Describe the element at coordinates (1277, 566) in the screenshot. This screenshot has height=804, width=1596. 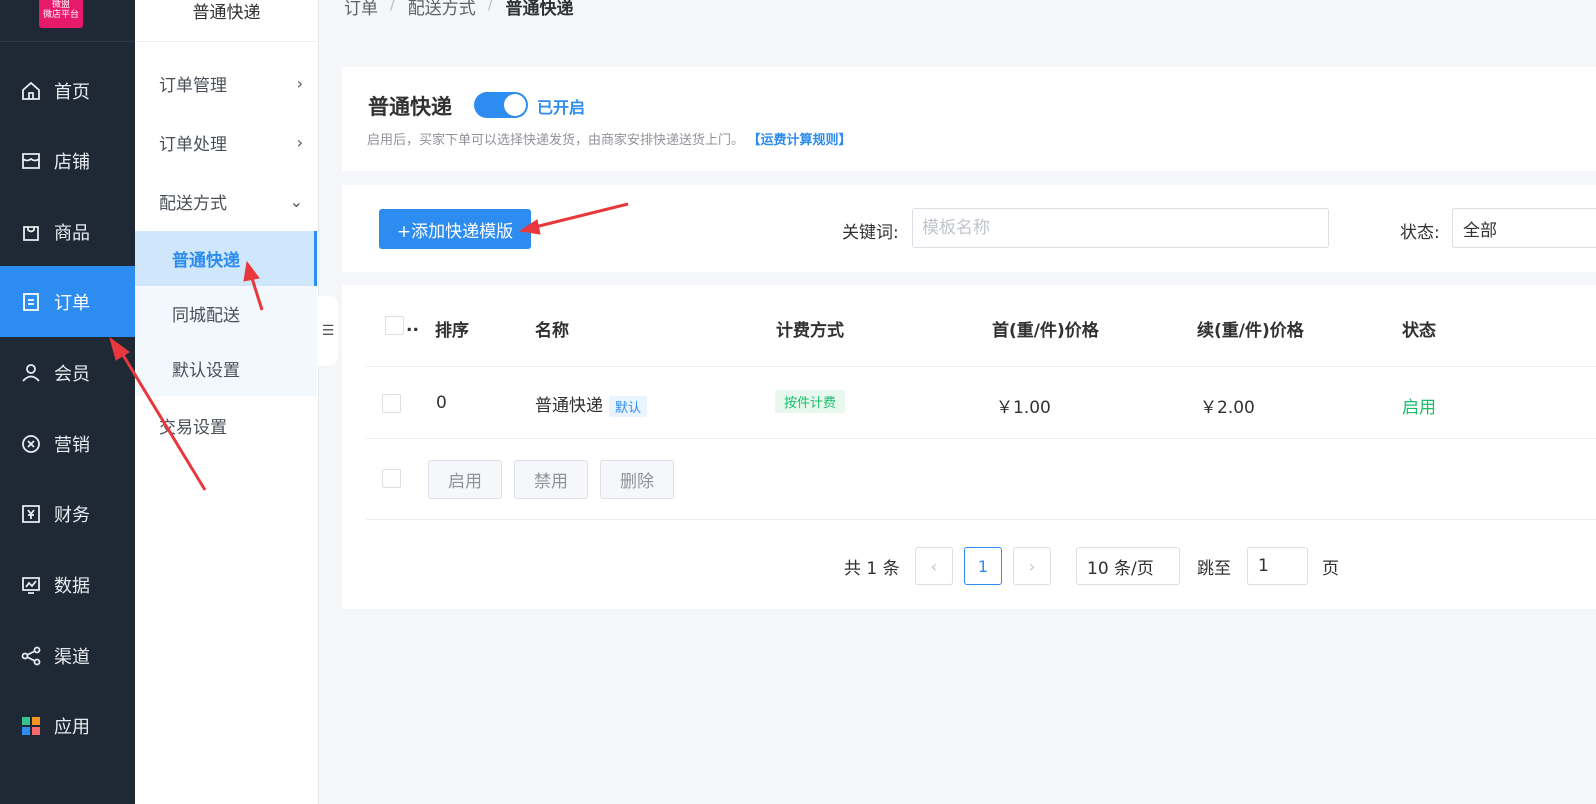
I see `jump-page-input` at that location.